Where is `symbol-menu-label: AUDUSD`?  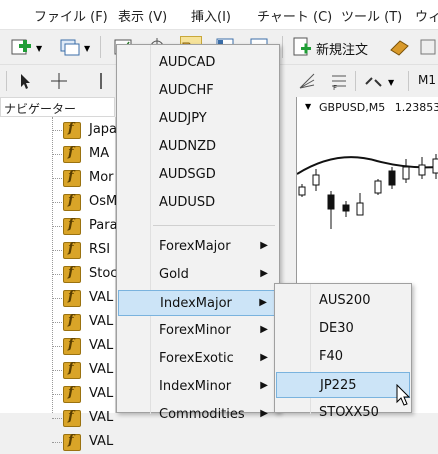
symbol-menu-label: AUDUSD is located at coordinates (187, 202).